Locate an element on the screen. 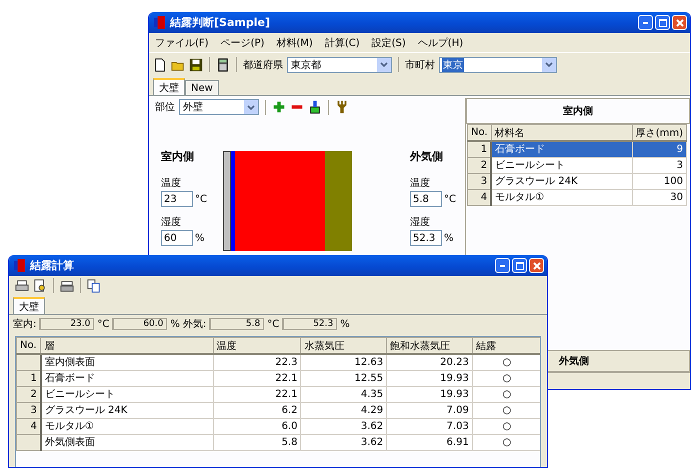  app-icon is located at coordinates (159, 22).